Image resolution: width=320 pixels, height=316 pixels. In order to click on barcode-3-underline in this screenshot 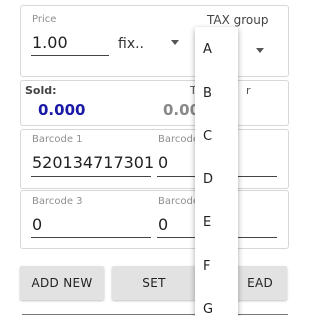, I will do `click(91, 237)`.